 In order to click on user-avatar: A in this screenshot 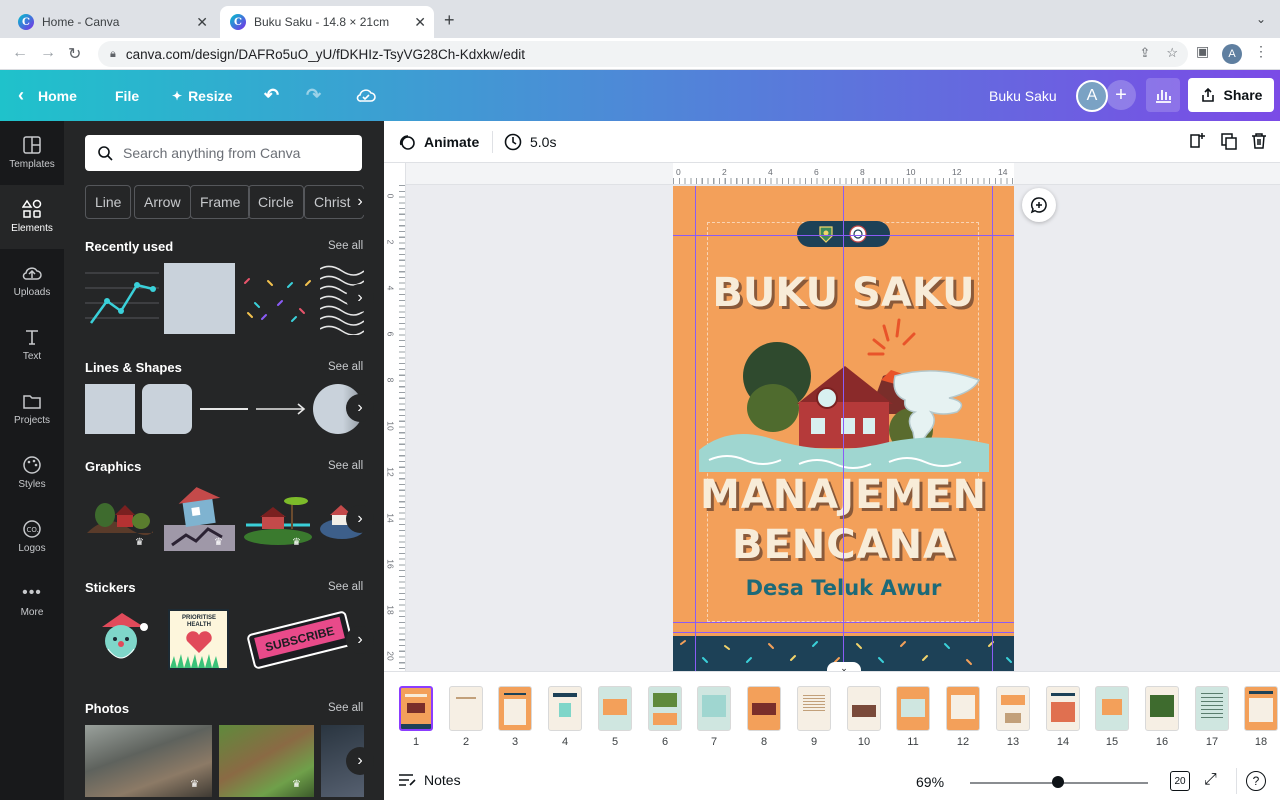, I will do `click(1092, 96)`.